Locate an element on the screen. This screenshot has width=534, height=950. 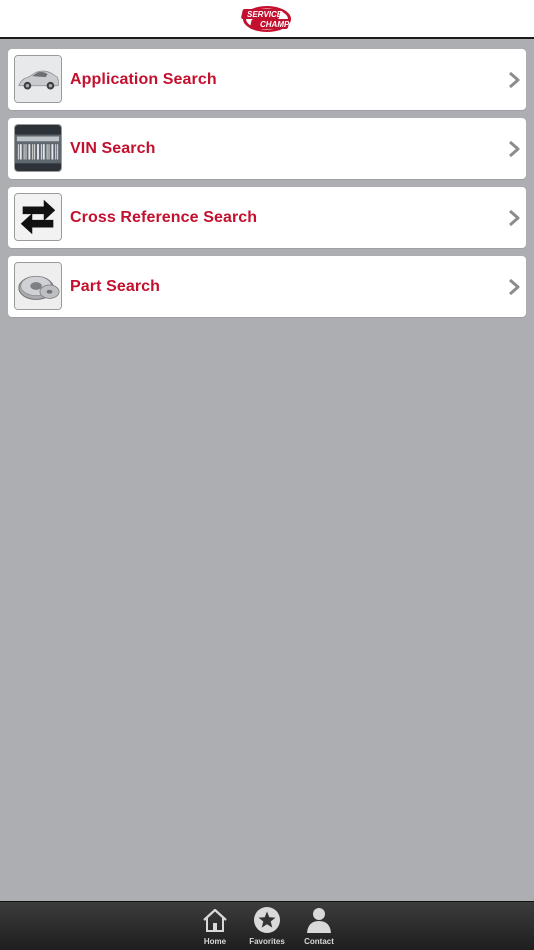
row-label: Cross Reference Search is located at coordinates (164, 217).